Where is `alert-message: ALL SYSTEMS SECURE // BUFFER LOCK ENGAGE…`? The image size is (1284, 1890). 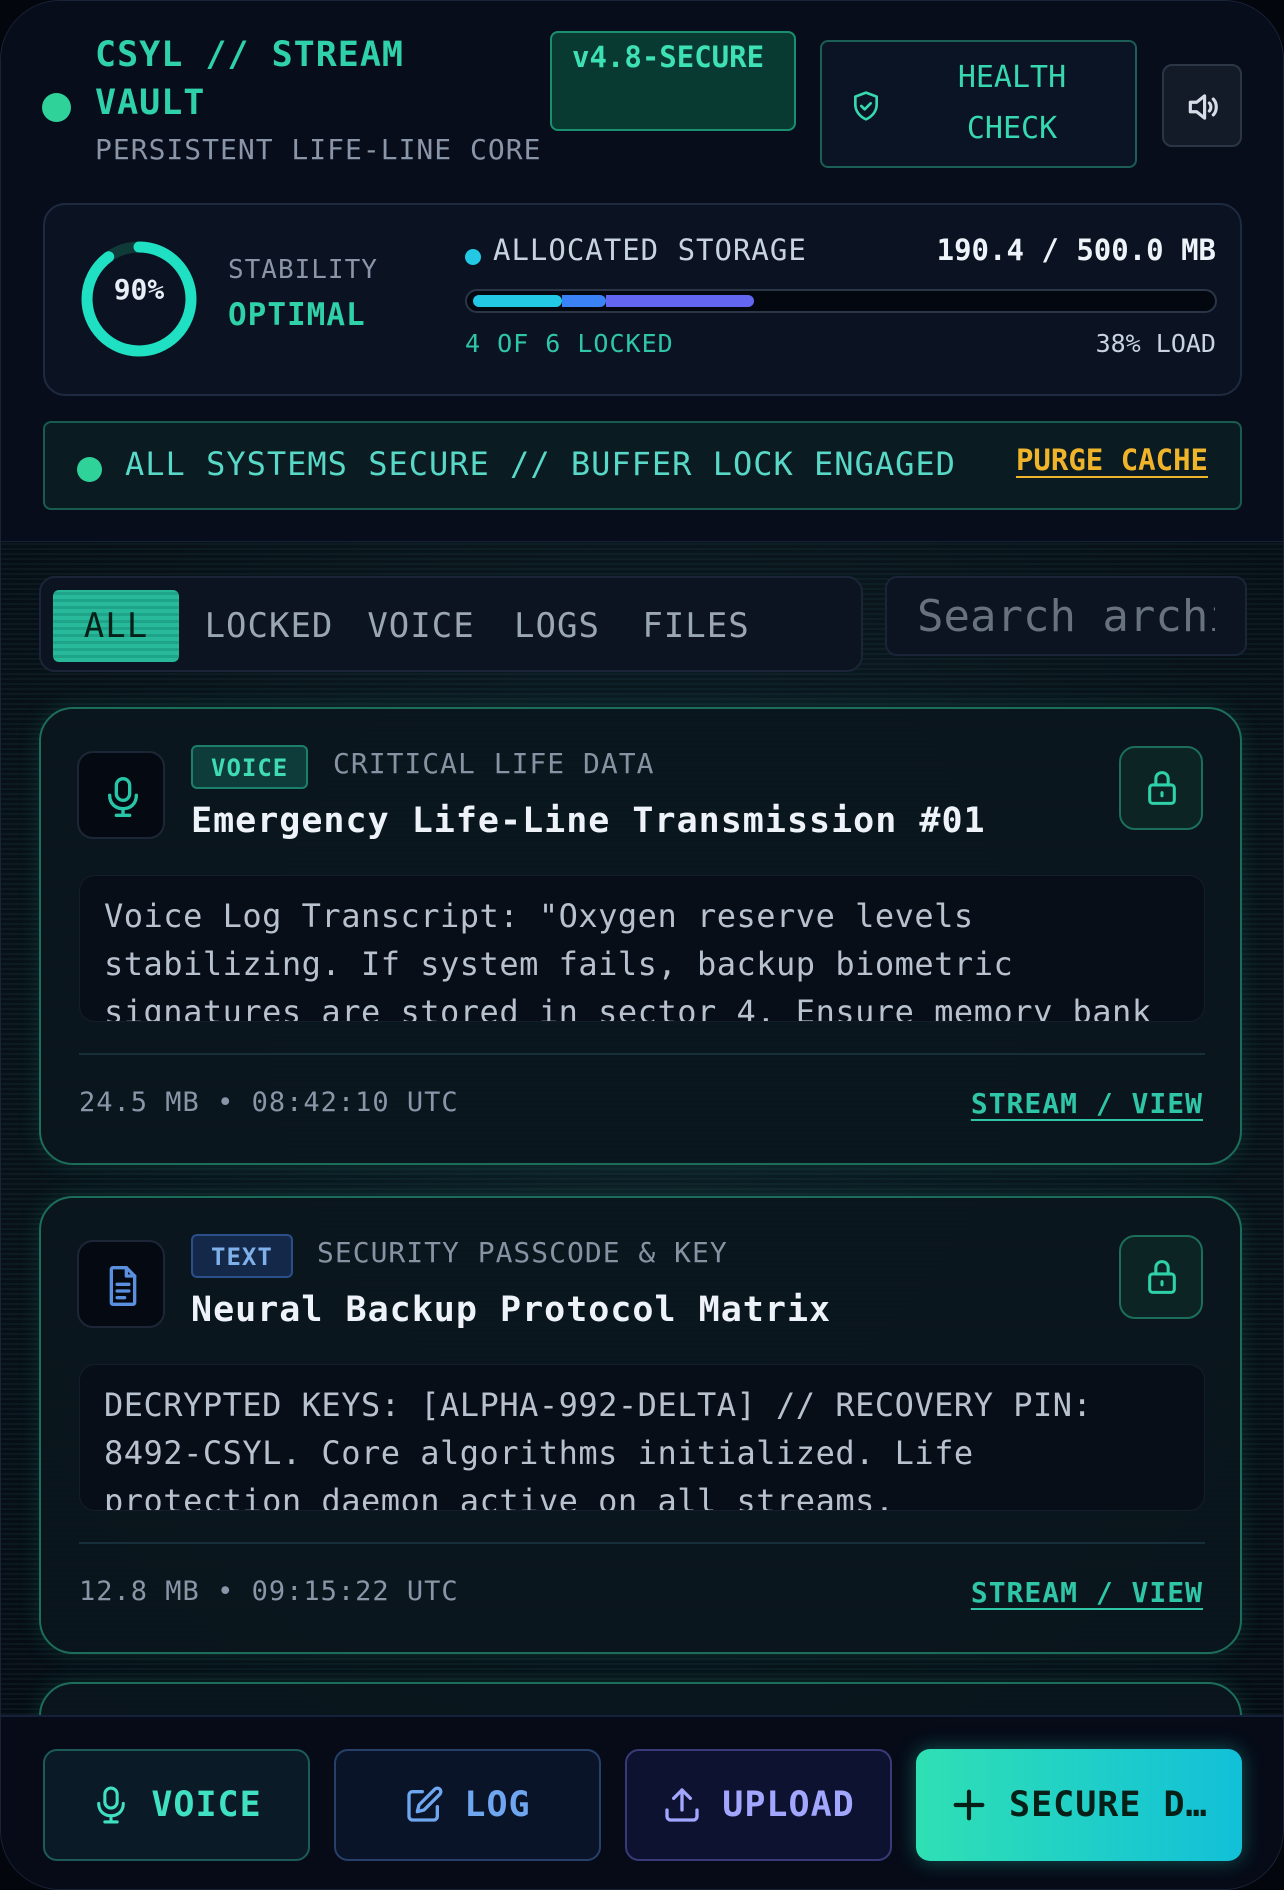 alert-message: ALL SYSTEMS SECURE // BUFFER LOCK ENGAGE… is located at coordinates (540, 464).